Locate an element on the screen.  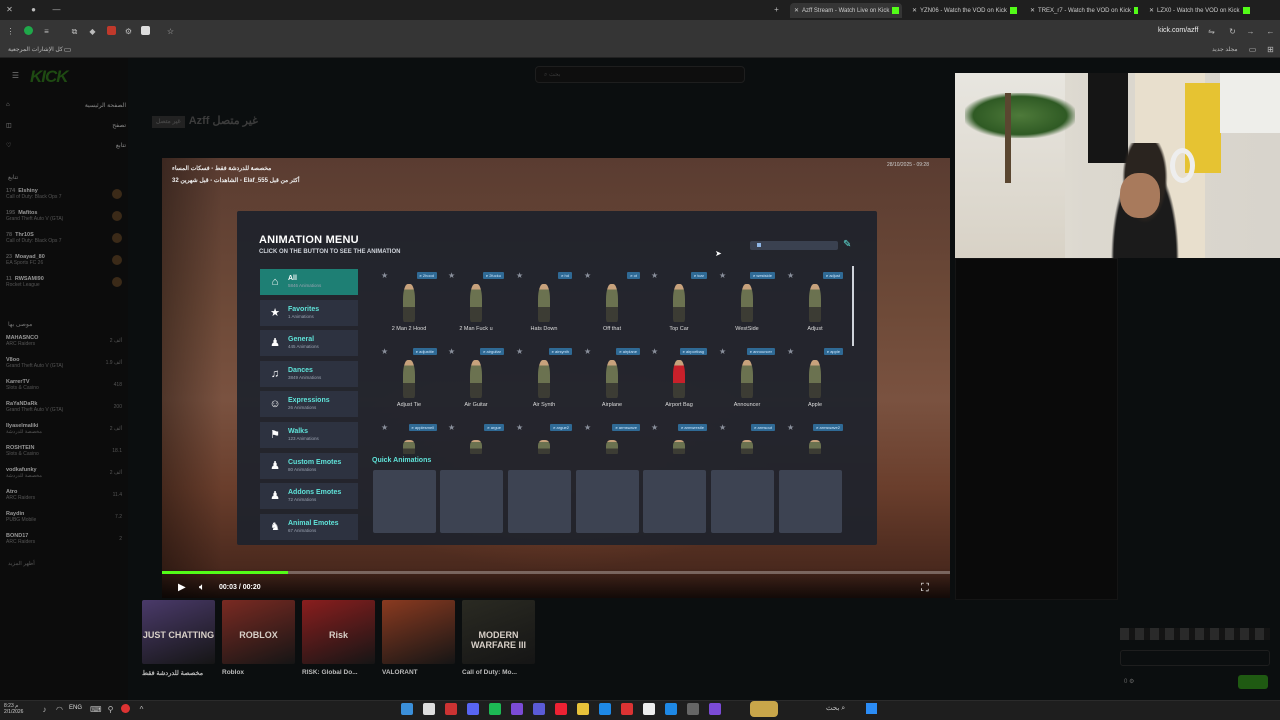
taskbar-file-icon is located at coordinates (693, 709).